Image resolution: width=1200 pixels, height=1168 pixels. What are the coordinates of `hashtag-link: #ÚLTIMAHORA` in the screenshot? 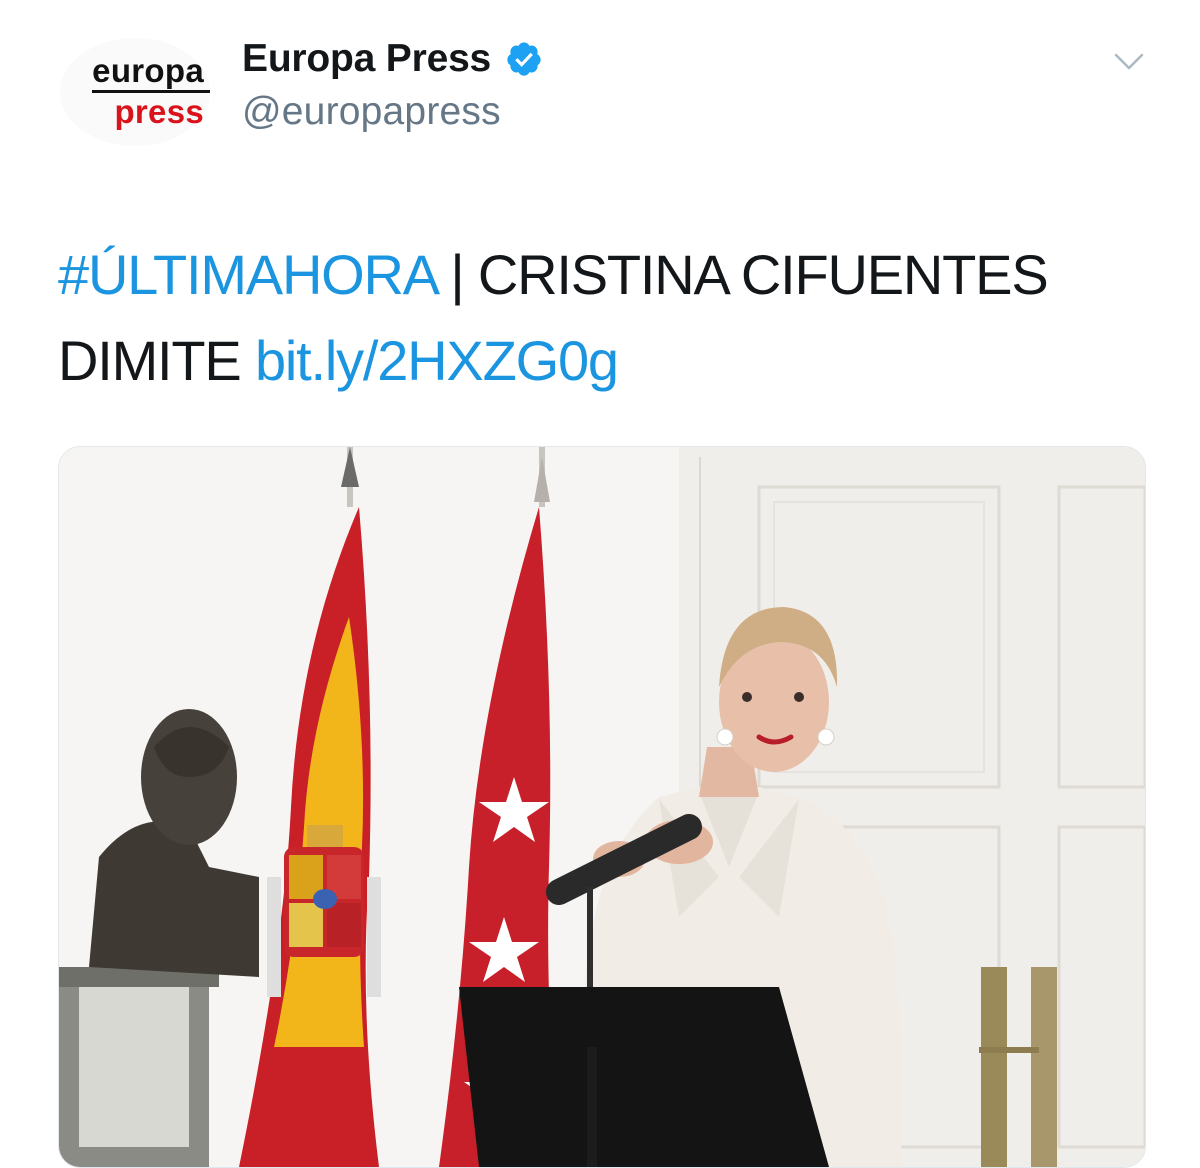 It's located at (247, 274).